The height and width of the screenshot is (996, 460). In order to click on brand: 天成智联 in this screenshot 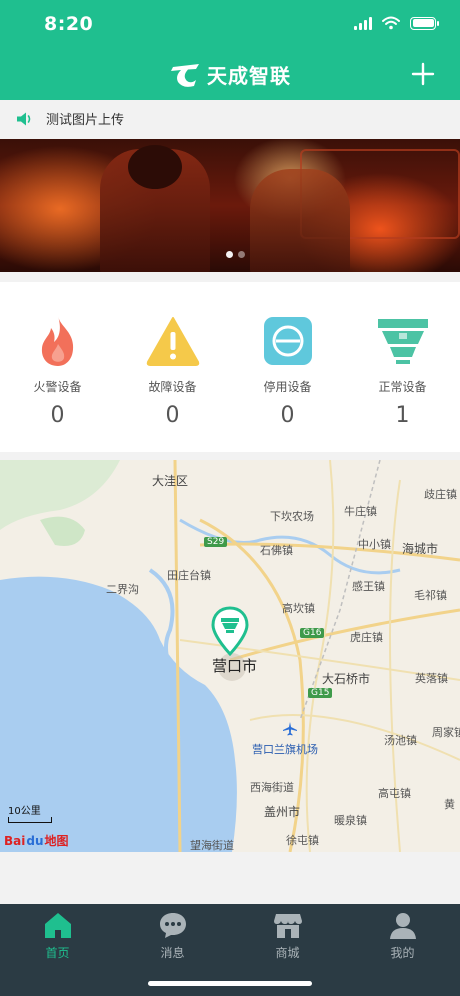, I will do `click(230, 74)`.